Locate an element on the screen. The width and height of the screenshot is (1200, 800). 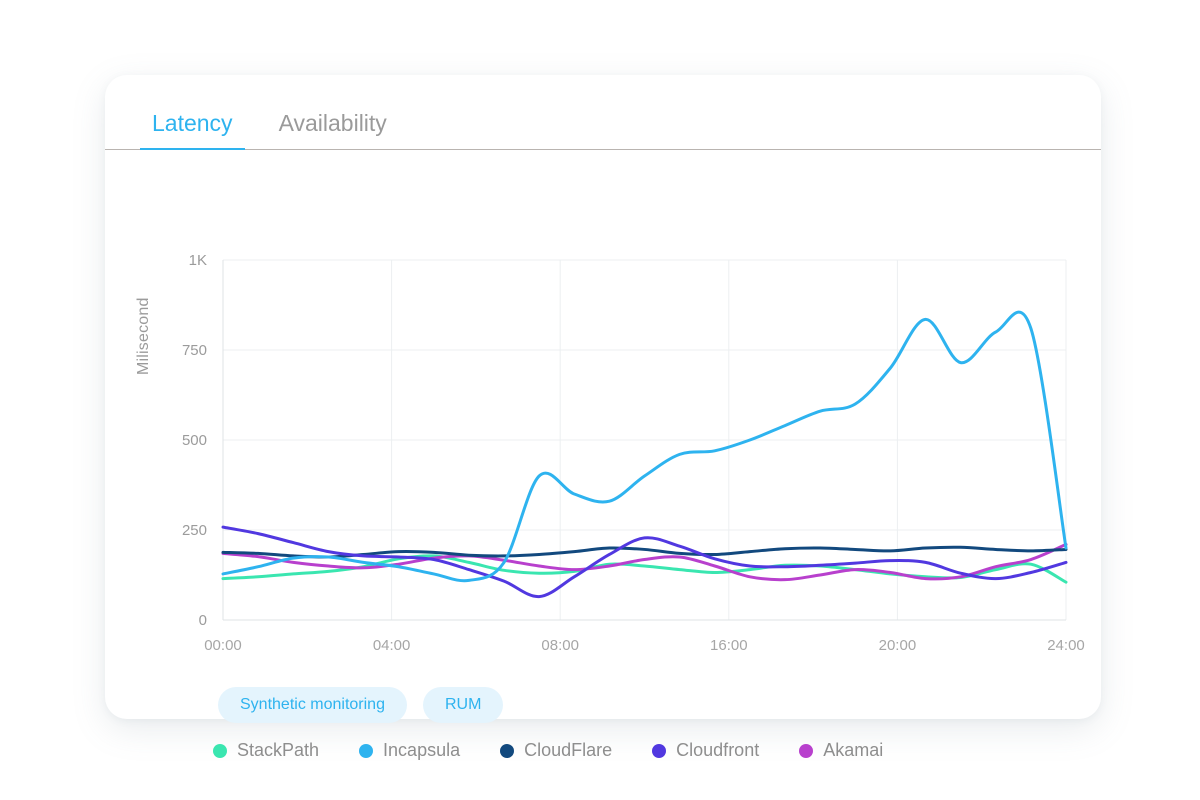
legend-item-label: Incapsula is located at coordinates (422, 750).